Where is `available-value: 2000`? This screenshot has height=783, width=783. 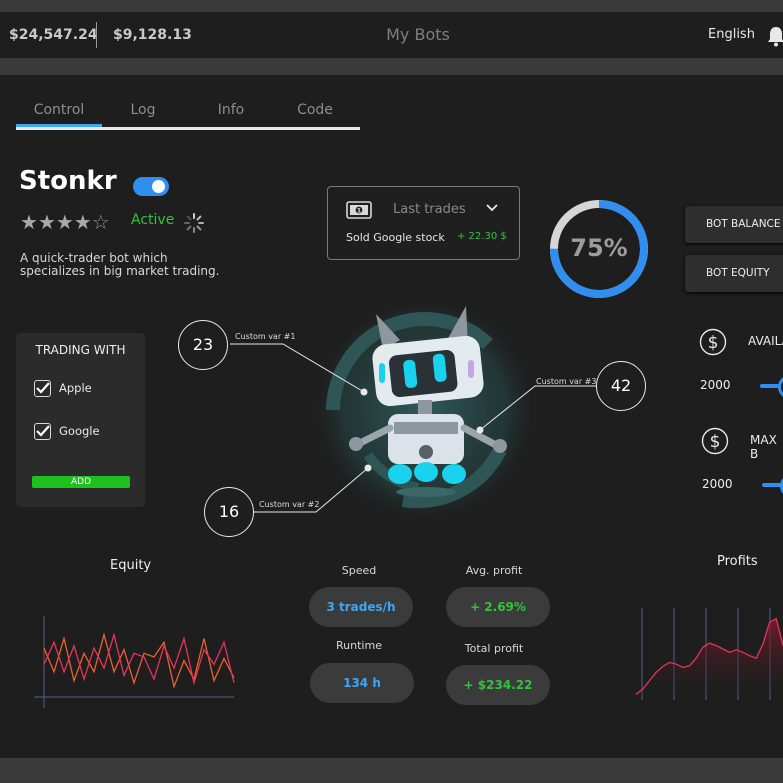 available-value: 2000 is located at coordinates (715, 385).